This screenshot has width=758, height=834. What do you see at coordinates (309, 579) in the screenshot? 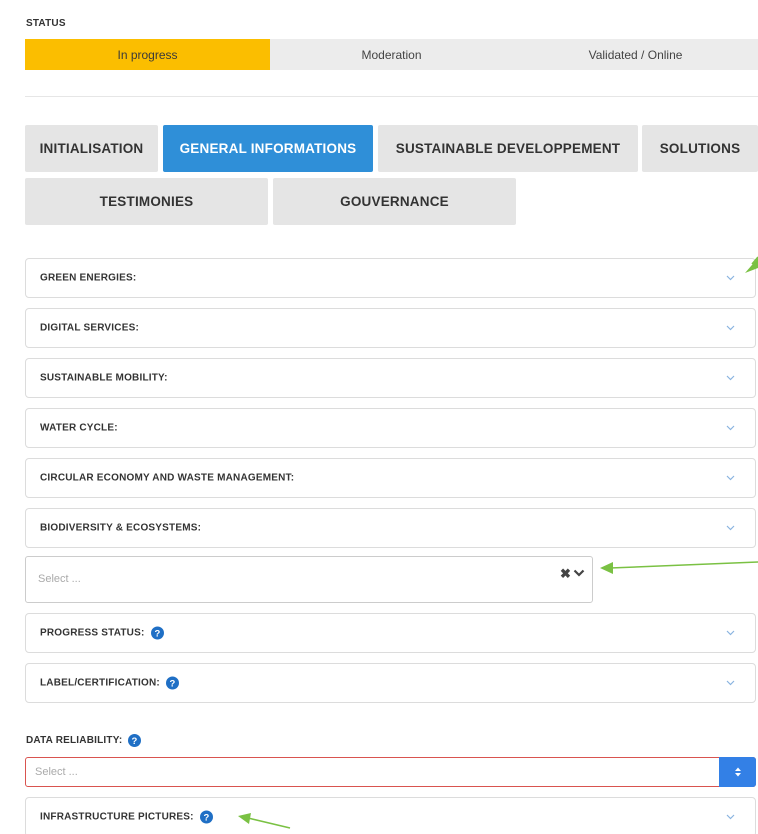
I see `biodiversity-select: Select ... ✖` at bounding box center [309, 579].